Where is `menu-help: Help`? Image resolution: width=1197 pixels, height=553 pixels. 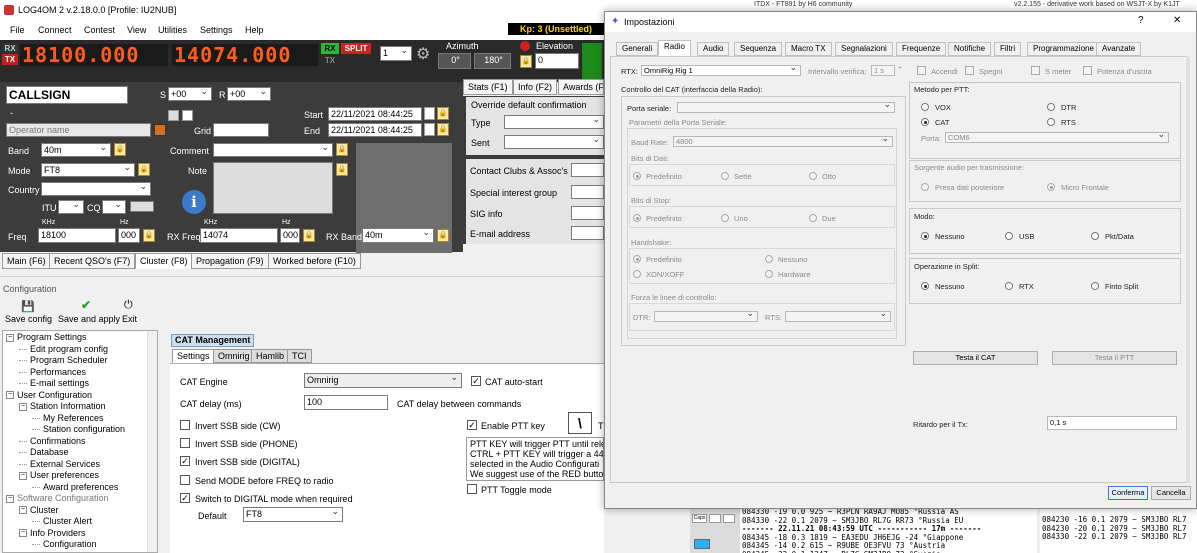
menu-help: Help is located at coordinates (254, 30).